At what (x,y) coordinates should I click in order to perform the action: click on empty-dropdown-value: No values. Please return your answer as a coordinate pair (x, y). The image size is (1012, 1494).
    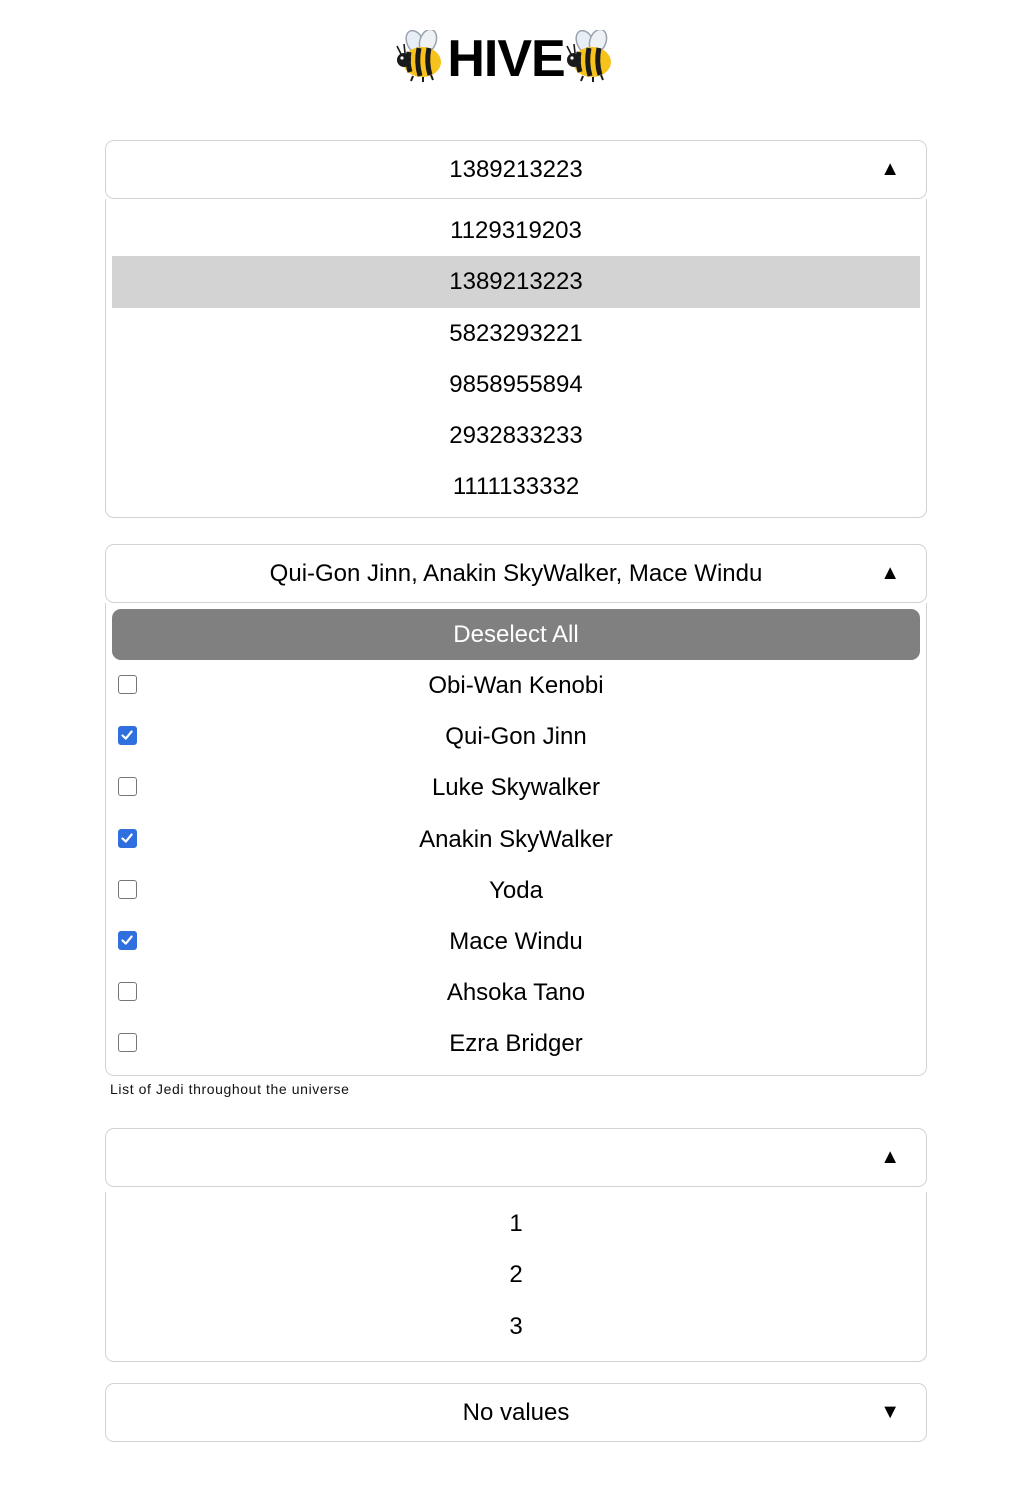
    Looking at the image, I should click on (516, 1412).